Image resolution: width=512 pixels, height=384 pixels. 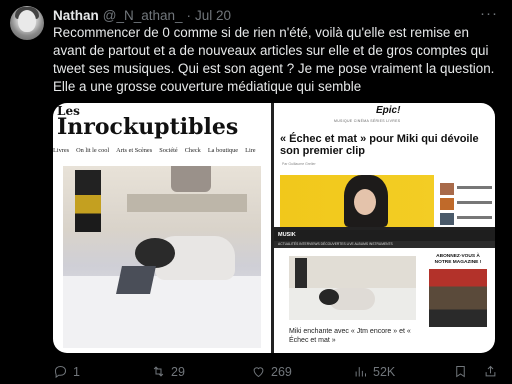 I want to click on views-button: 52K, so click(x=374, y=371).